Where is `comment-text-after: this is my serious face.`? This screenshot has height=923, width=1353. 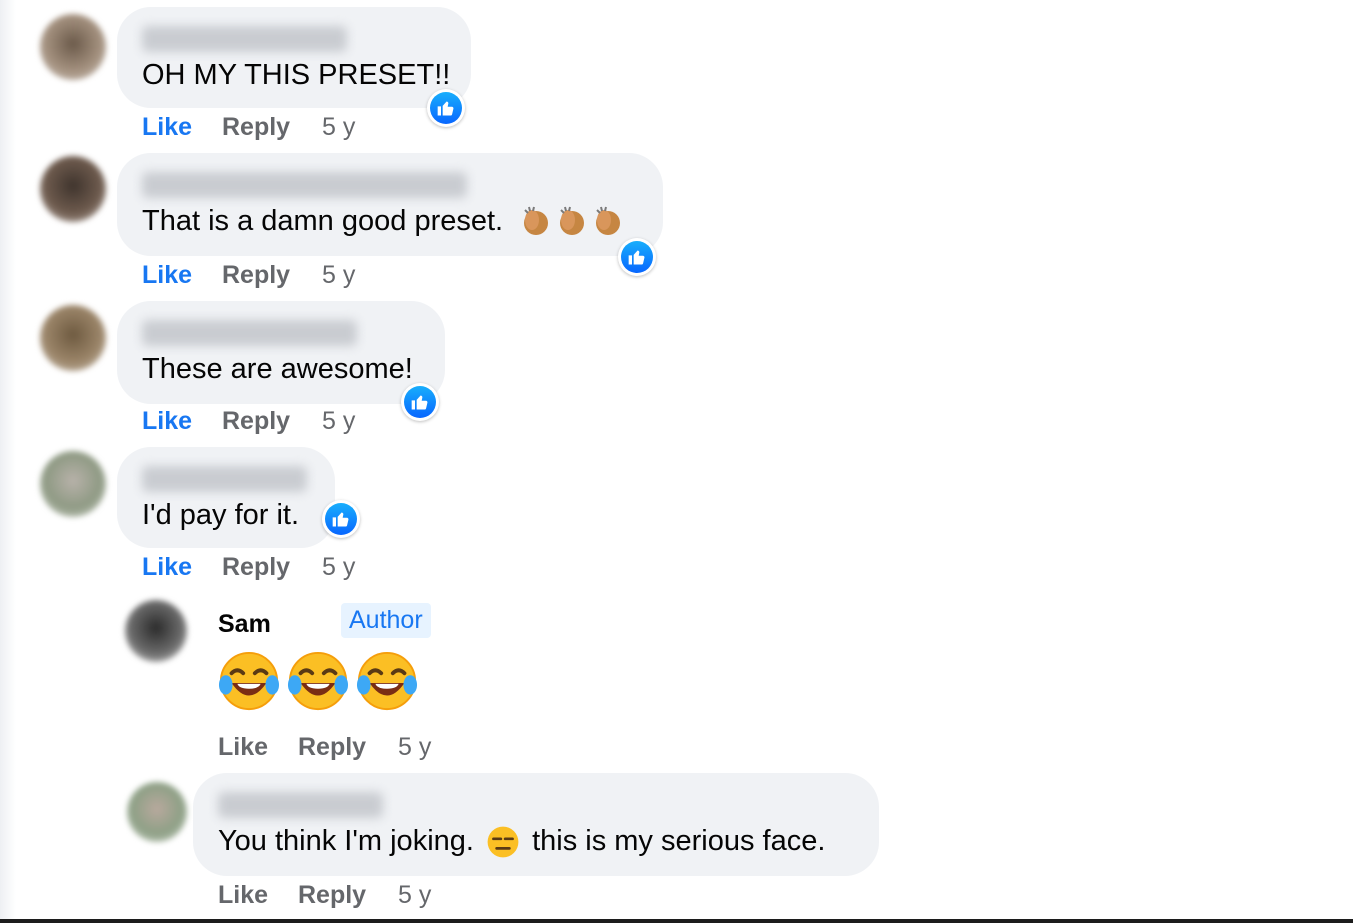 comment-text-after: this is my serious face. is located at coordinates (679, 841).